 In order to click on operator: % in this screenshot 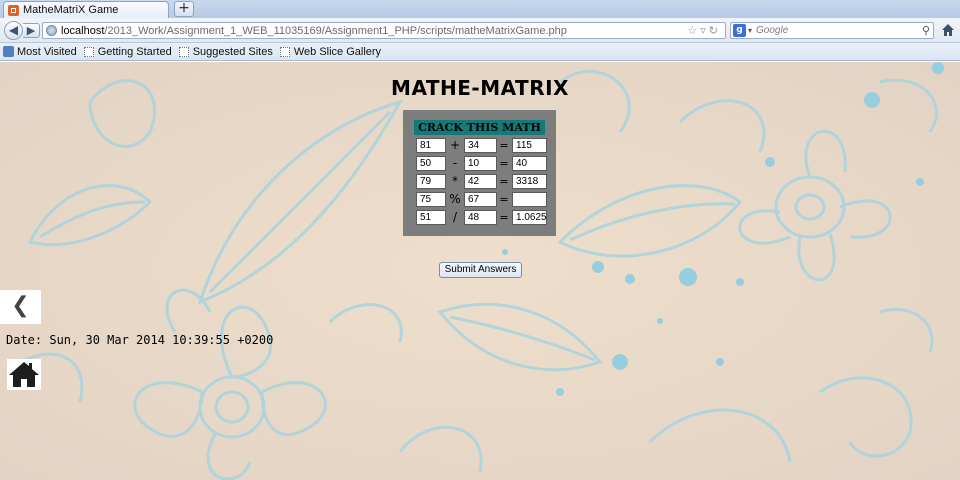, I will do `click(455, 199)`.